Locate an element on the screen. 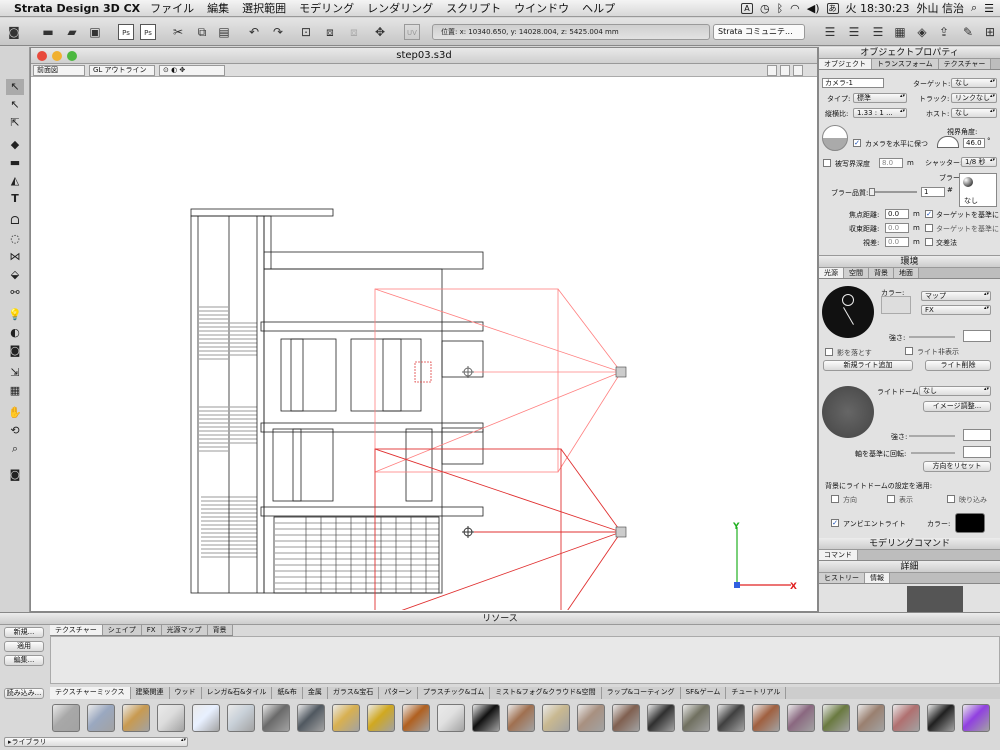 Image resolution: width=1000 pixels, height=750 pixels. target-select: なし is located at coordinates (974, 83).